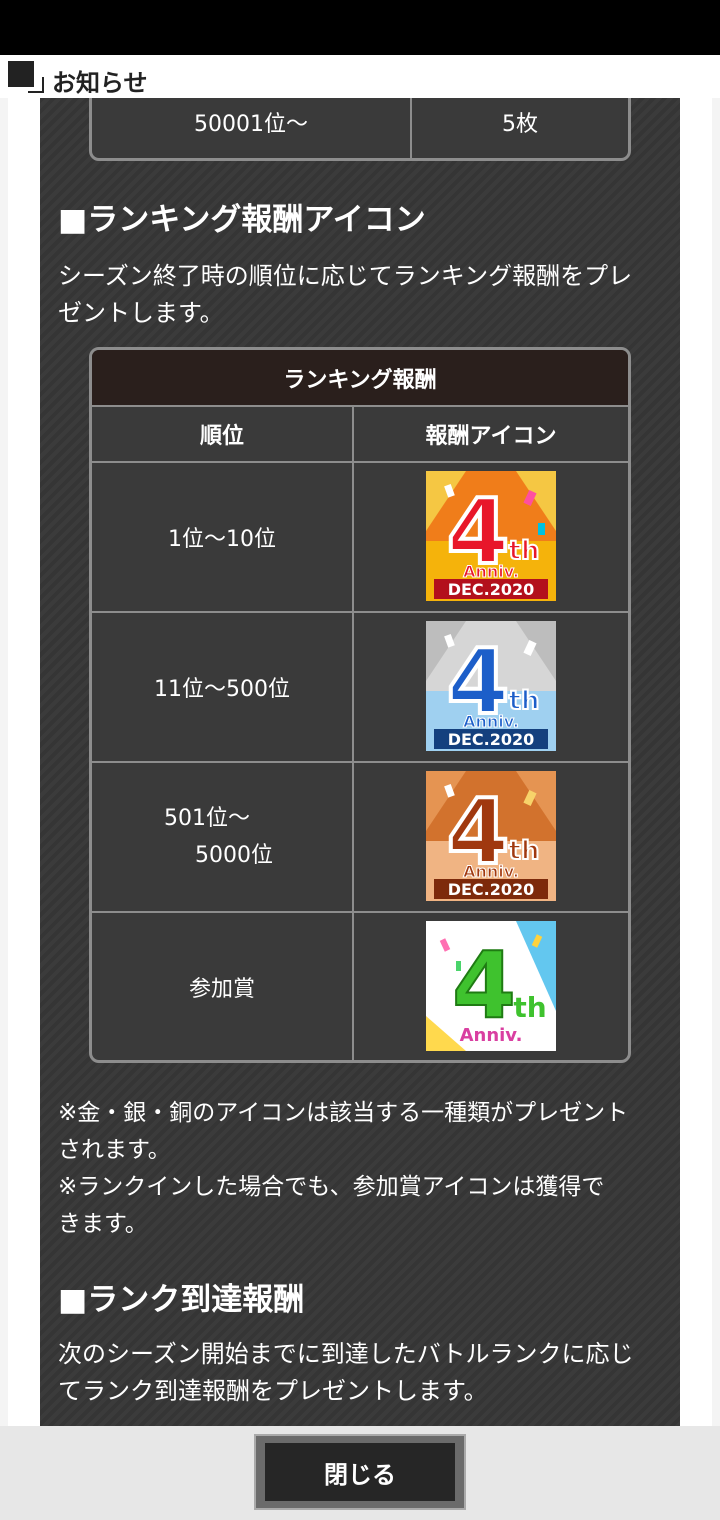 Image resolution: width=720 pixels, height=1520 pixels. Describe the element at coordinates (360, 27) in the screenshot. I see `status-bar` at that location.